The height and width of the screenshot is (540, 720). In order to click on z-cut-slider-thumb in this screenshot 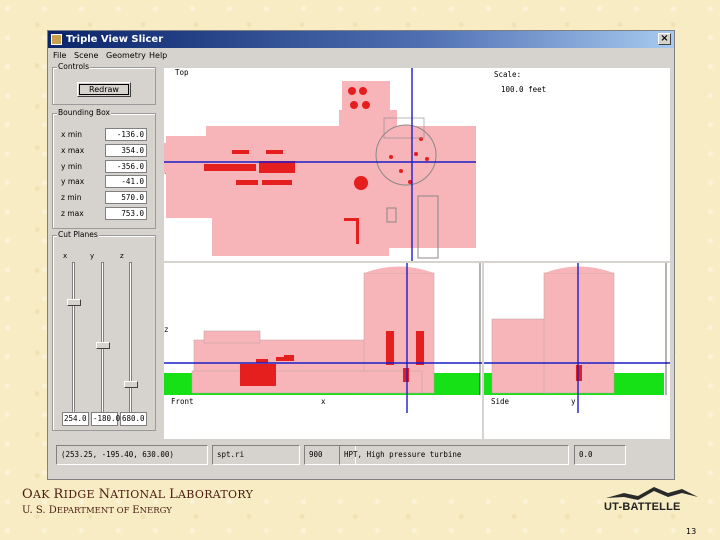, I will do `click(131, 385)`.